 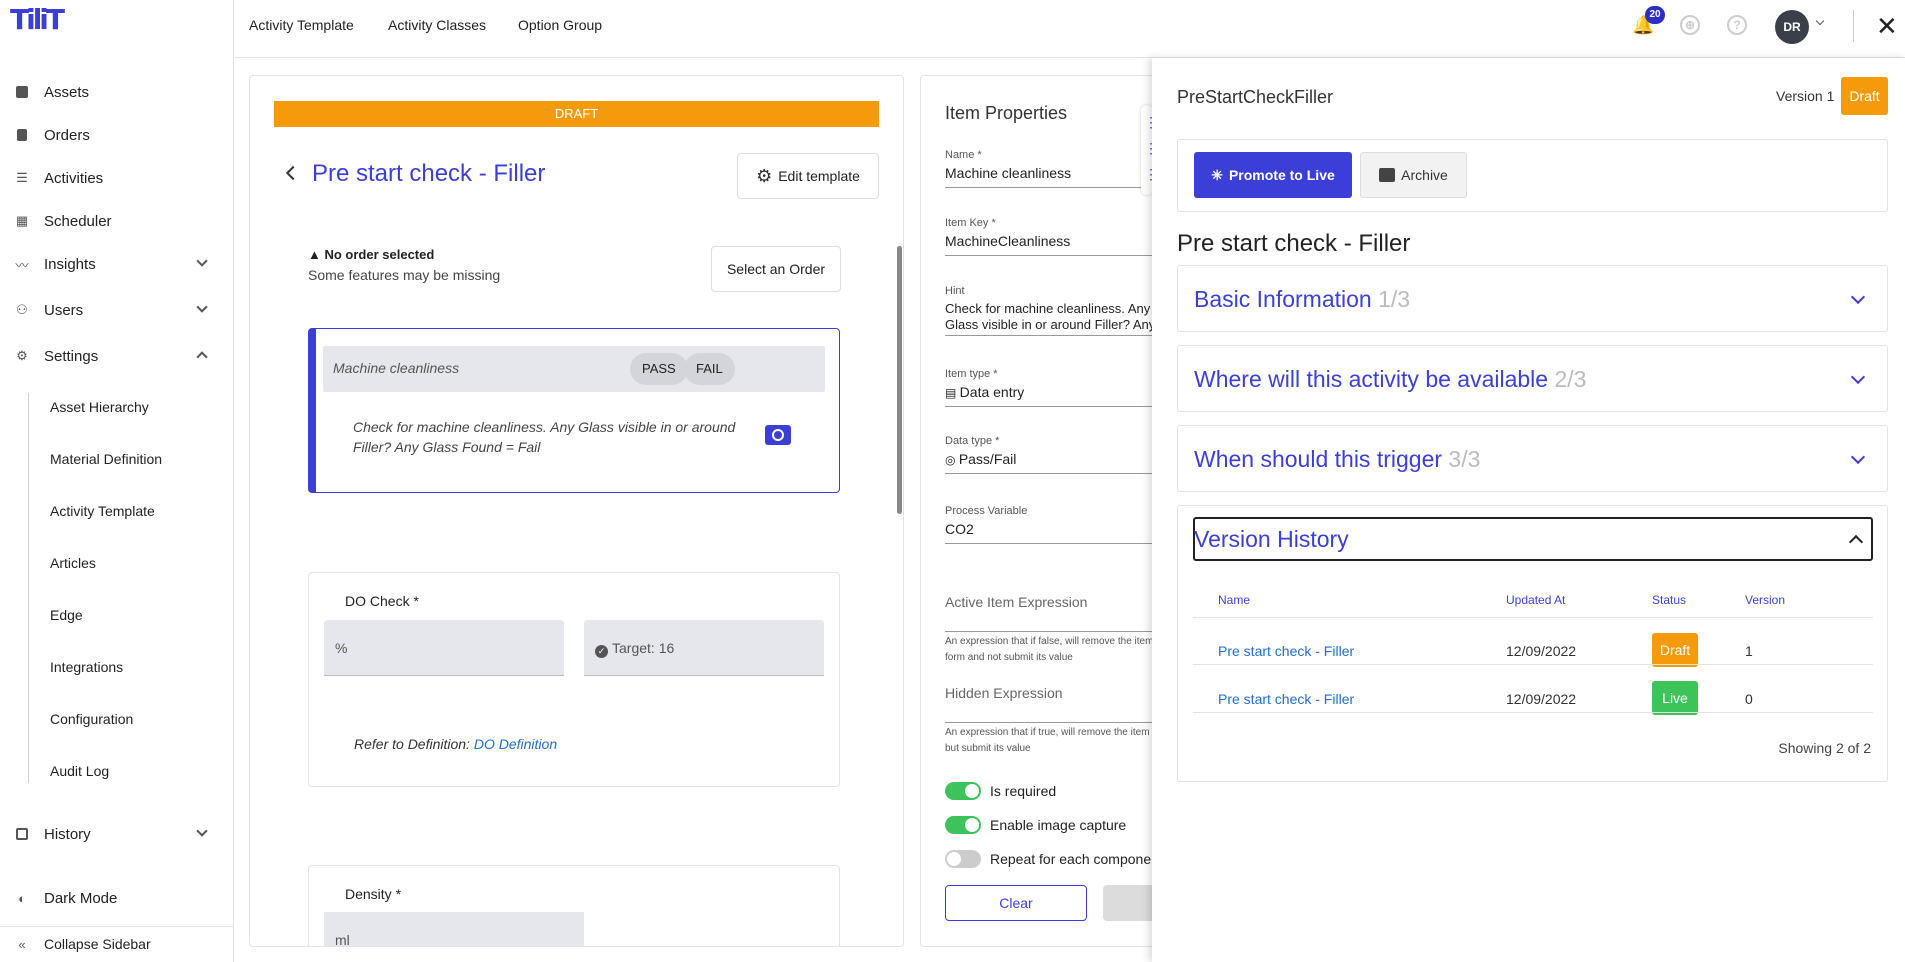 What do you see at coordinates (28, 588) in the screenshot?
I see `settings-submenu-line` at bounding box center [28, 588].